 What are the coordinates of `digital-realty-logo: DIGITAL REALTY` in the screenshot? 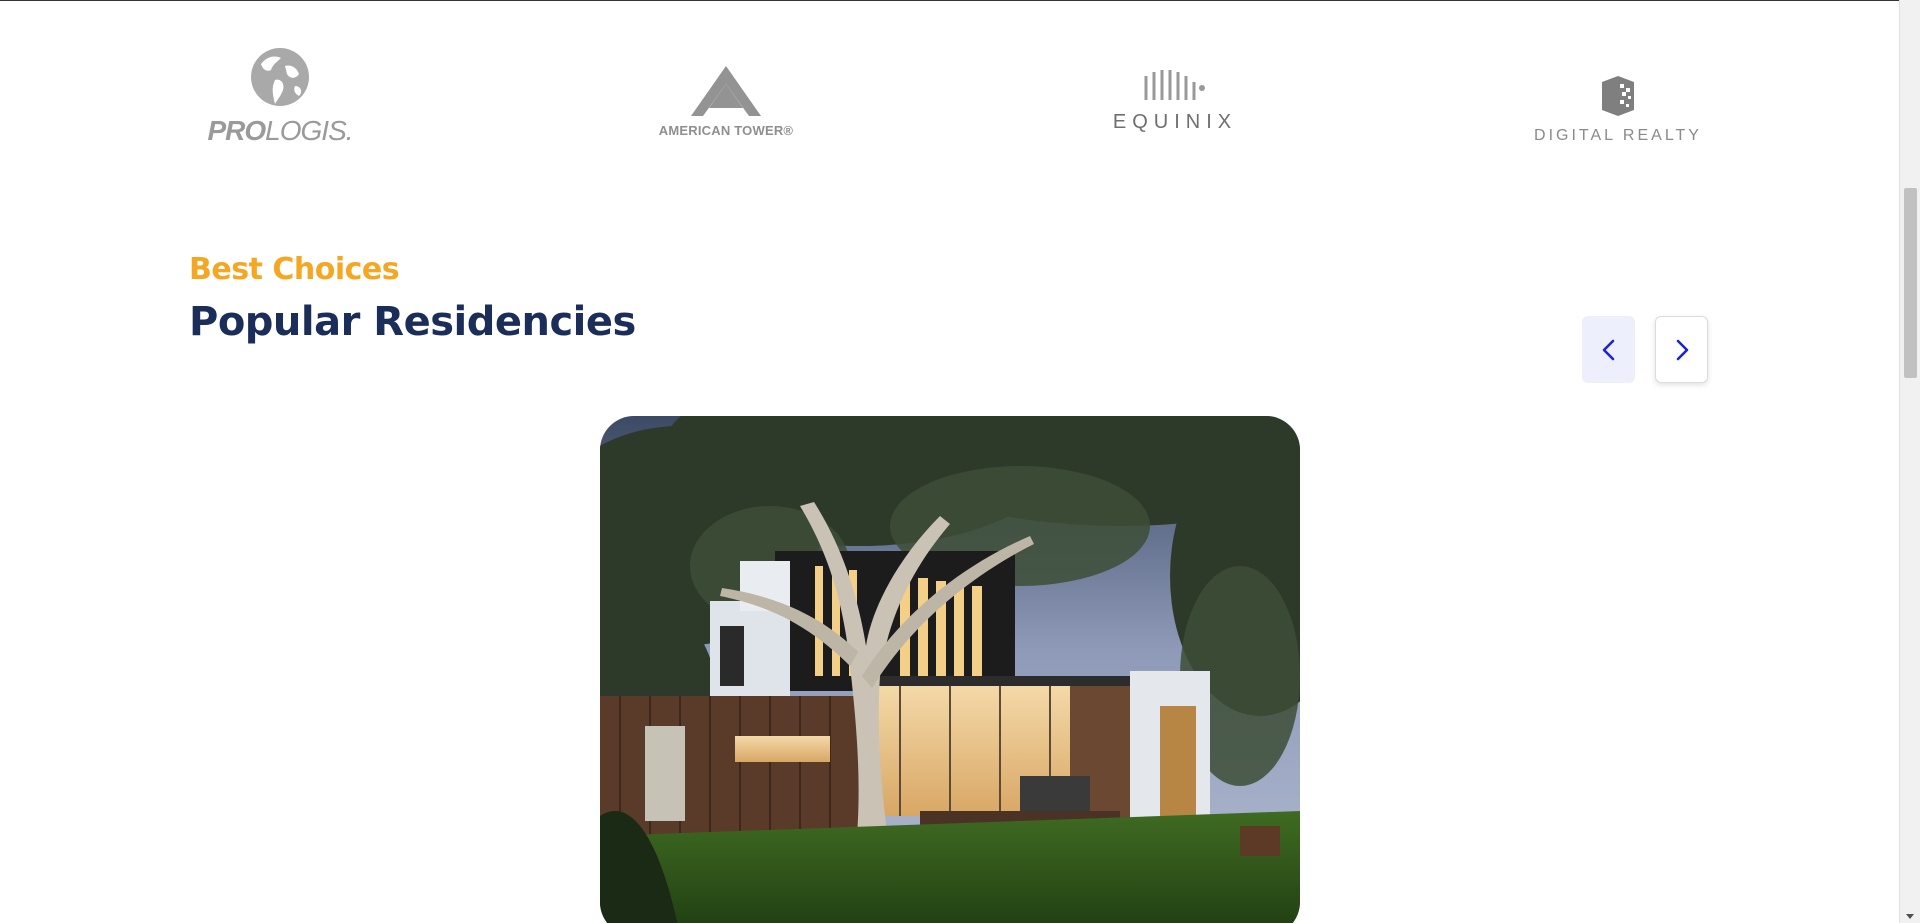 It's located at (1618, 110).